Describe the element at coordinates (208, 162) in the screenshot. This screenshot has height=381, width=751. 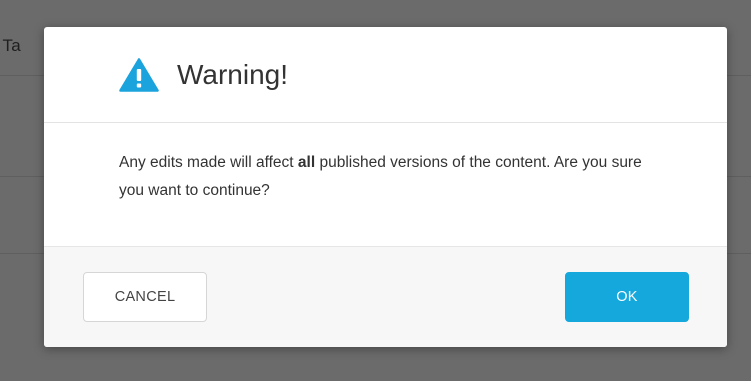
I see `dialog-message-text: Any edits made will affect` at that location.